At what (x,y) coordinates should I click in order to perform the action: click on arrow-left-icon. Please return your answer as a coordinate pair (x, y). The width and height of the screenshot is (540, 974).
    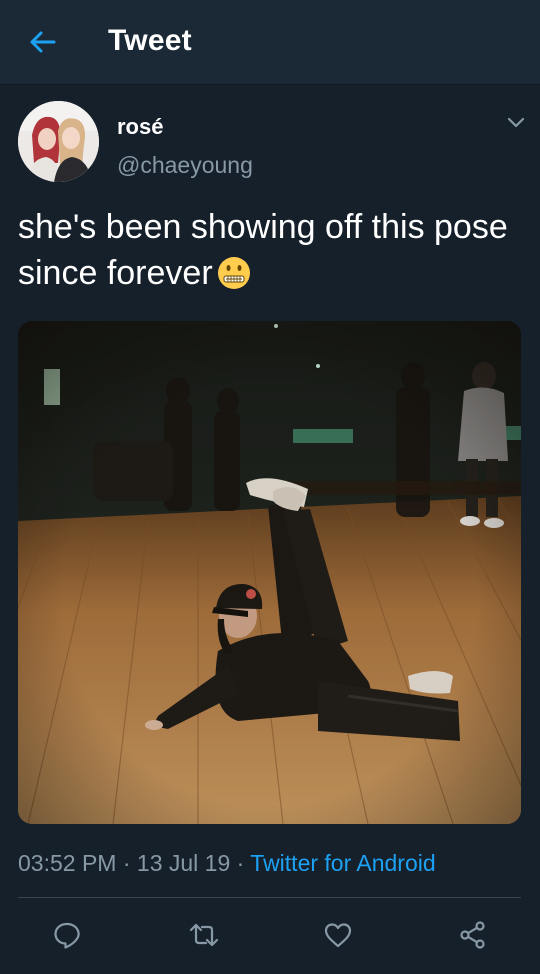
    Looking at the image, I should click on (43, 42).